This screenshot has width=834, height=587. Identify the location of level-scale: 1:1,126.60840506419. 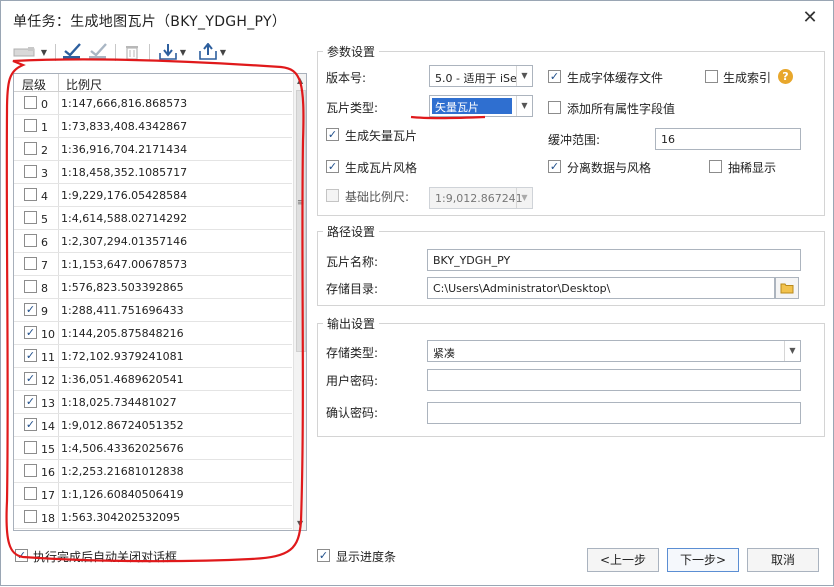
(122, 494).